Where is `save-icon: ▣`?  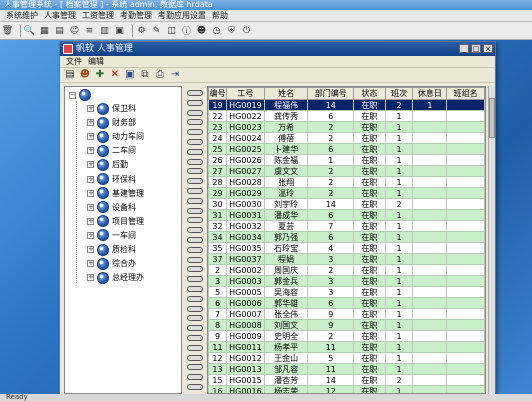 save-icon: ▣ is located at coordinates (130, 75).